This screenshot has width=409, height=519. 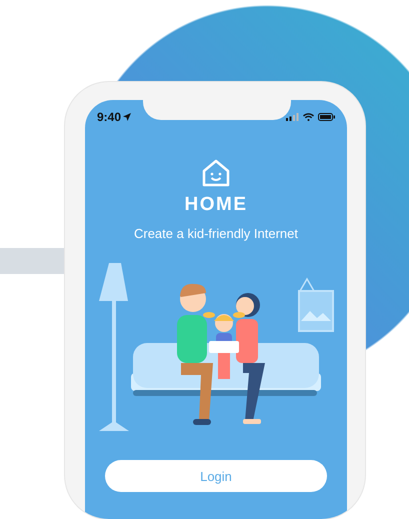 I want to click on signal-icon, so click(x=292, y=116).